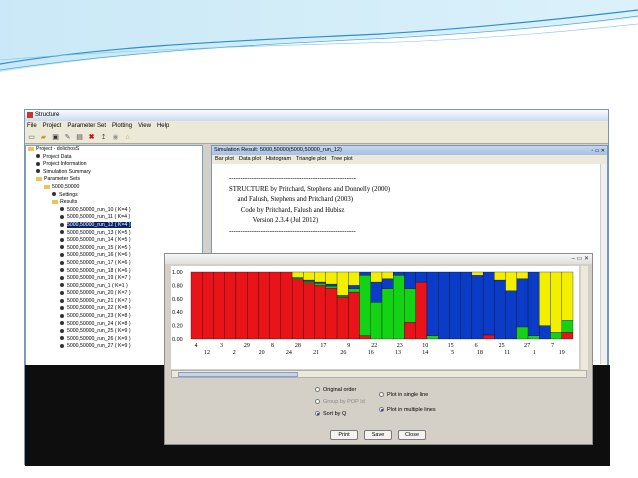  I want to click on tools-icon: ✎, so click(67, 137).